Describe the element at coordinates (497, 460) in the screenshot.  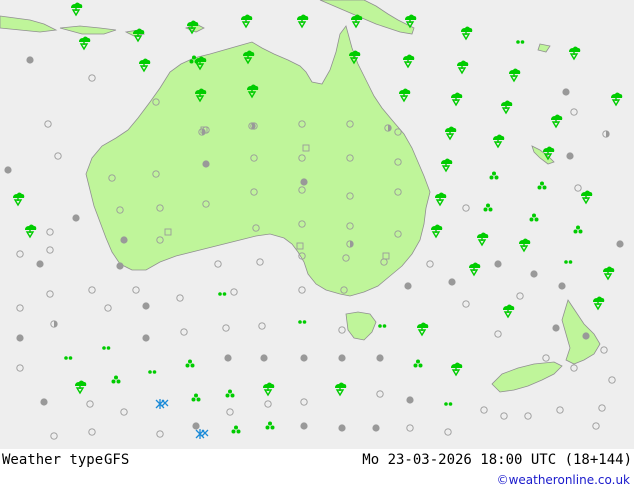
I see `valid-time-label: Mo 23-03-2026 18:00 UTC (18+144)` at that location.